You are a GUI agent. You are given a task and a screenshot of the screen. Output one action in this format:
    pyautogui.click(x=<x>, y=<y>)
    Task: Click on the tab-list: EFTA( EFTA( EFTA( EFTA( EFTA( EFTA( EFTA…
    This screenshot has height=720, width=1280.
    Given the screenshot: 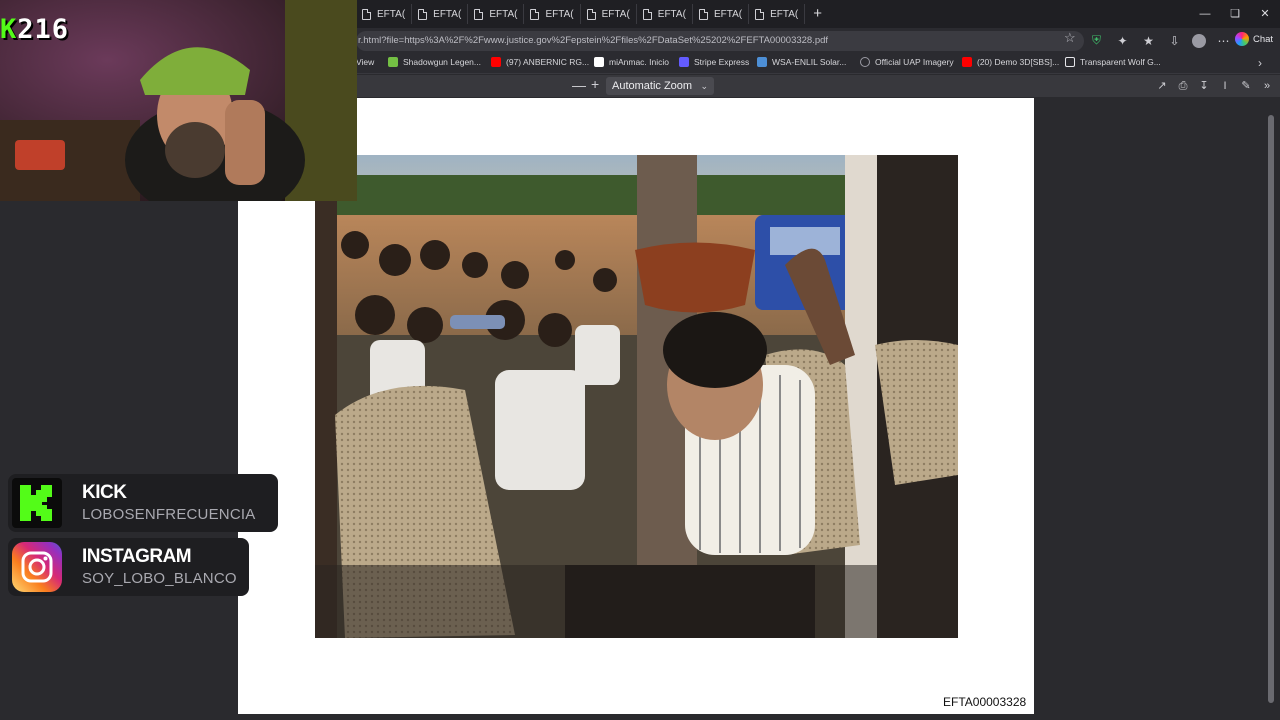 What is the action you would take?
    pyautogui.click(x=593, y=14)
    